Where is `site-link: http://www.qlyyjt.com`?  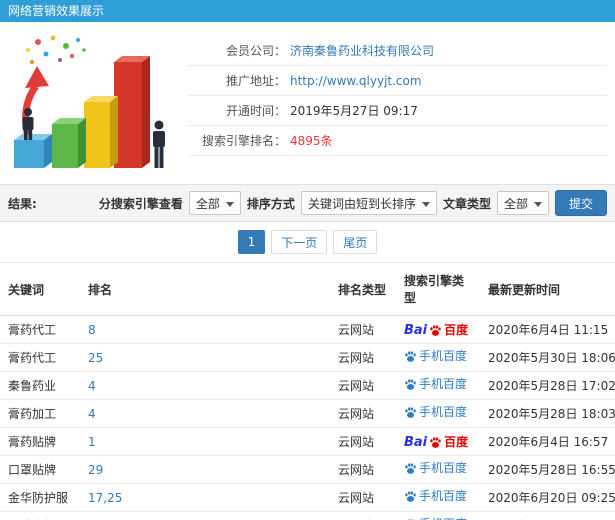 site-link: http://www.qlyyjt.com is located at coordinates (356, 81).